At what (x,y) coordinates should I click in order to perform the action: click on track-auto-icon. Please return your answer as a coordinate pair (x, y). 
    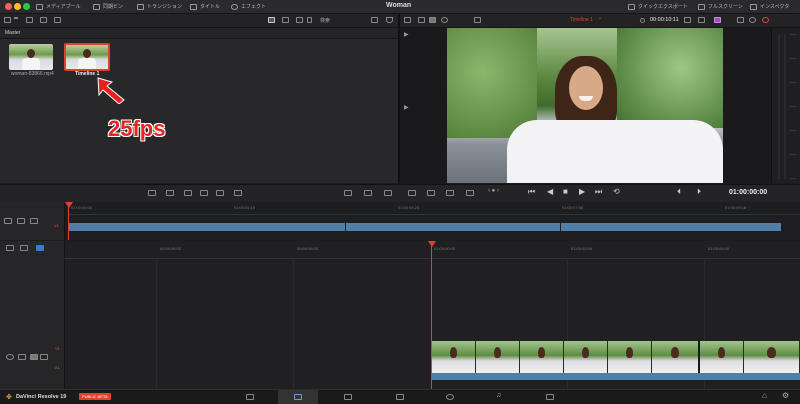
    Looking at the image, I should click on (10, 357).